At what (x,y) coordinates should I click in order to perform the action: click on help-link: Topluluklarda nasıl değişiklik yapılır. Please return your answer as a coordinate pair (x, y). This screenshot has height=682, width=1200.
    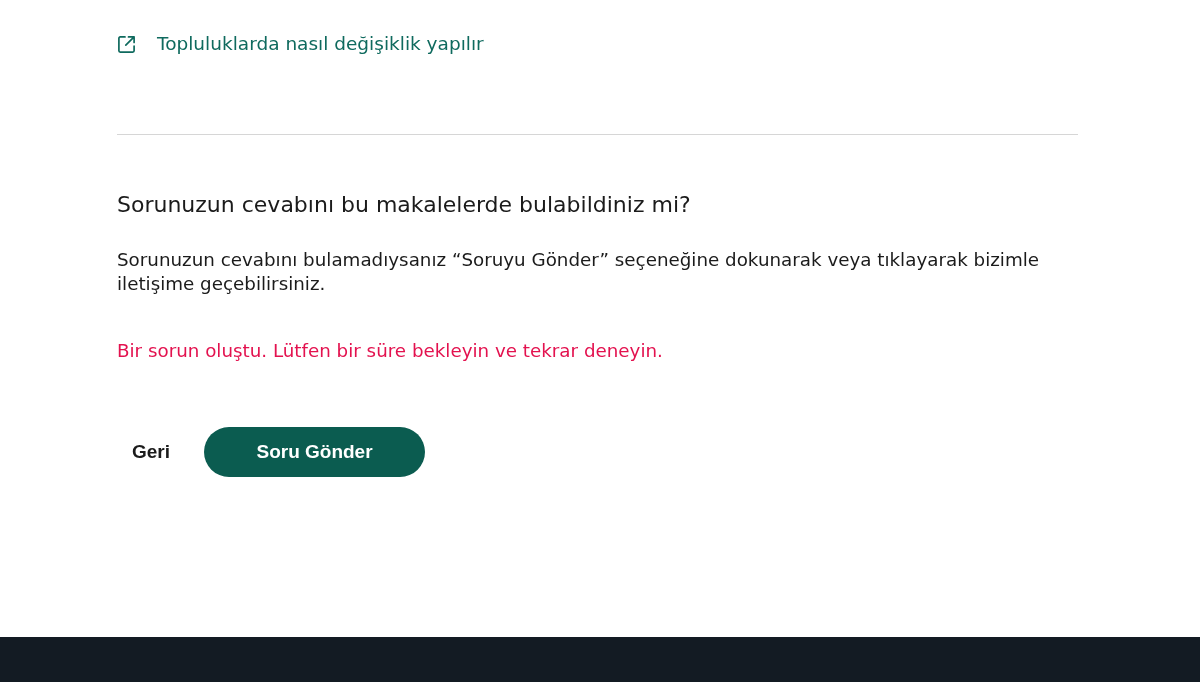
    Looking at the image, I should click on (320, 44).